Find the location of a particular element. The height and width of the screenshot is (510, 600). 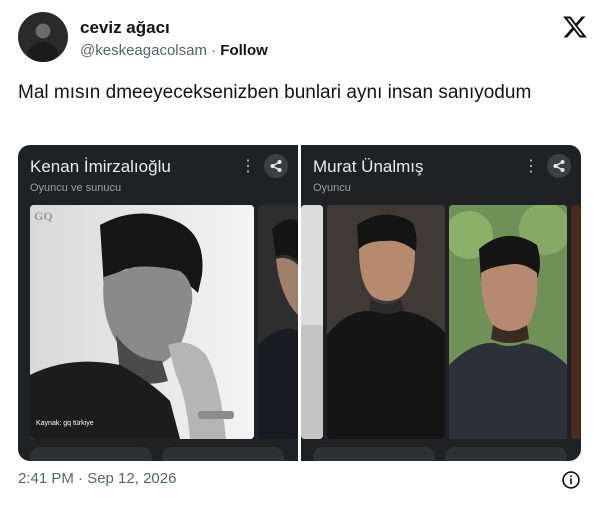

outdoor-photo is located at coordinates (508, 322).